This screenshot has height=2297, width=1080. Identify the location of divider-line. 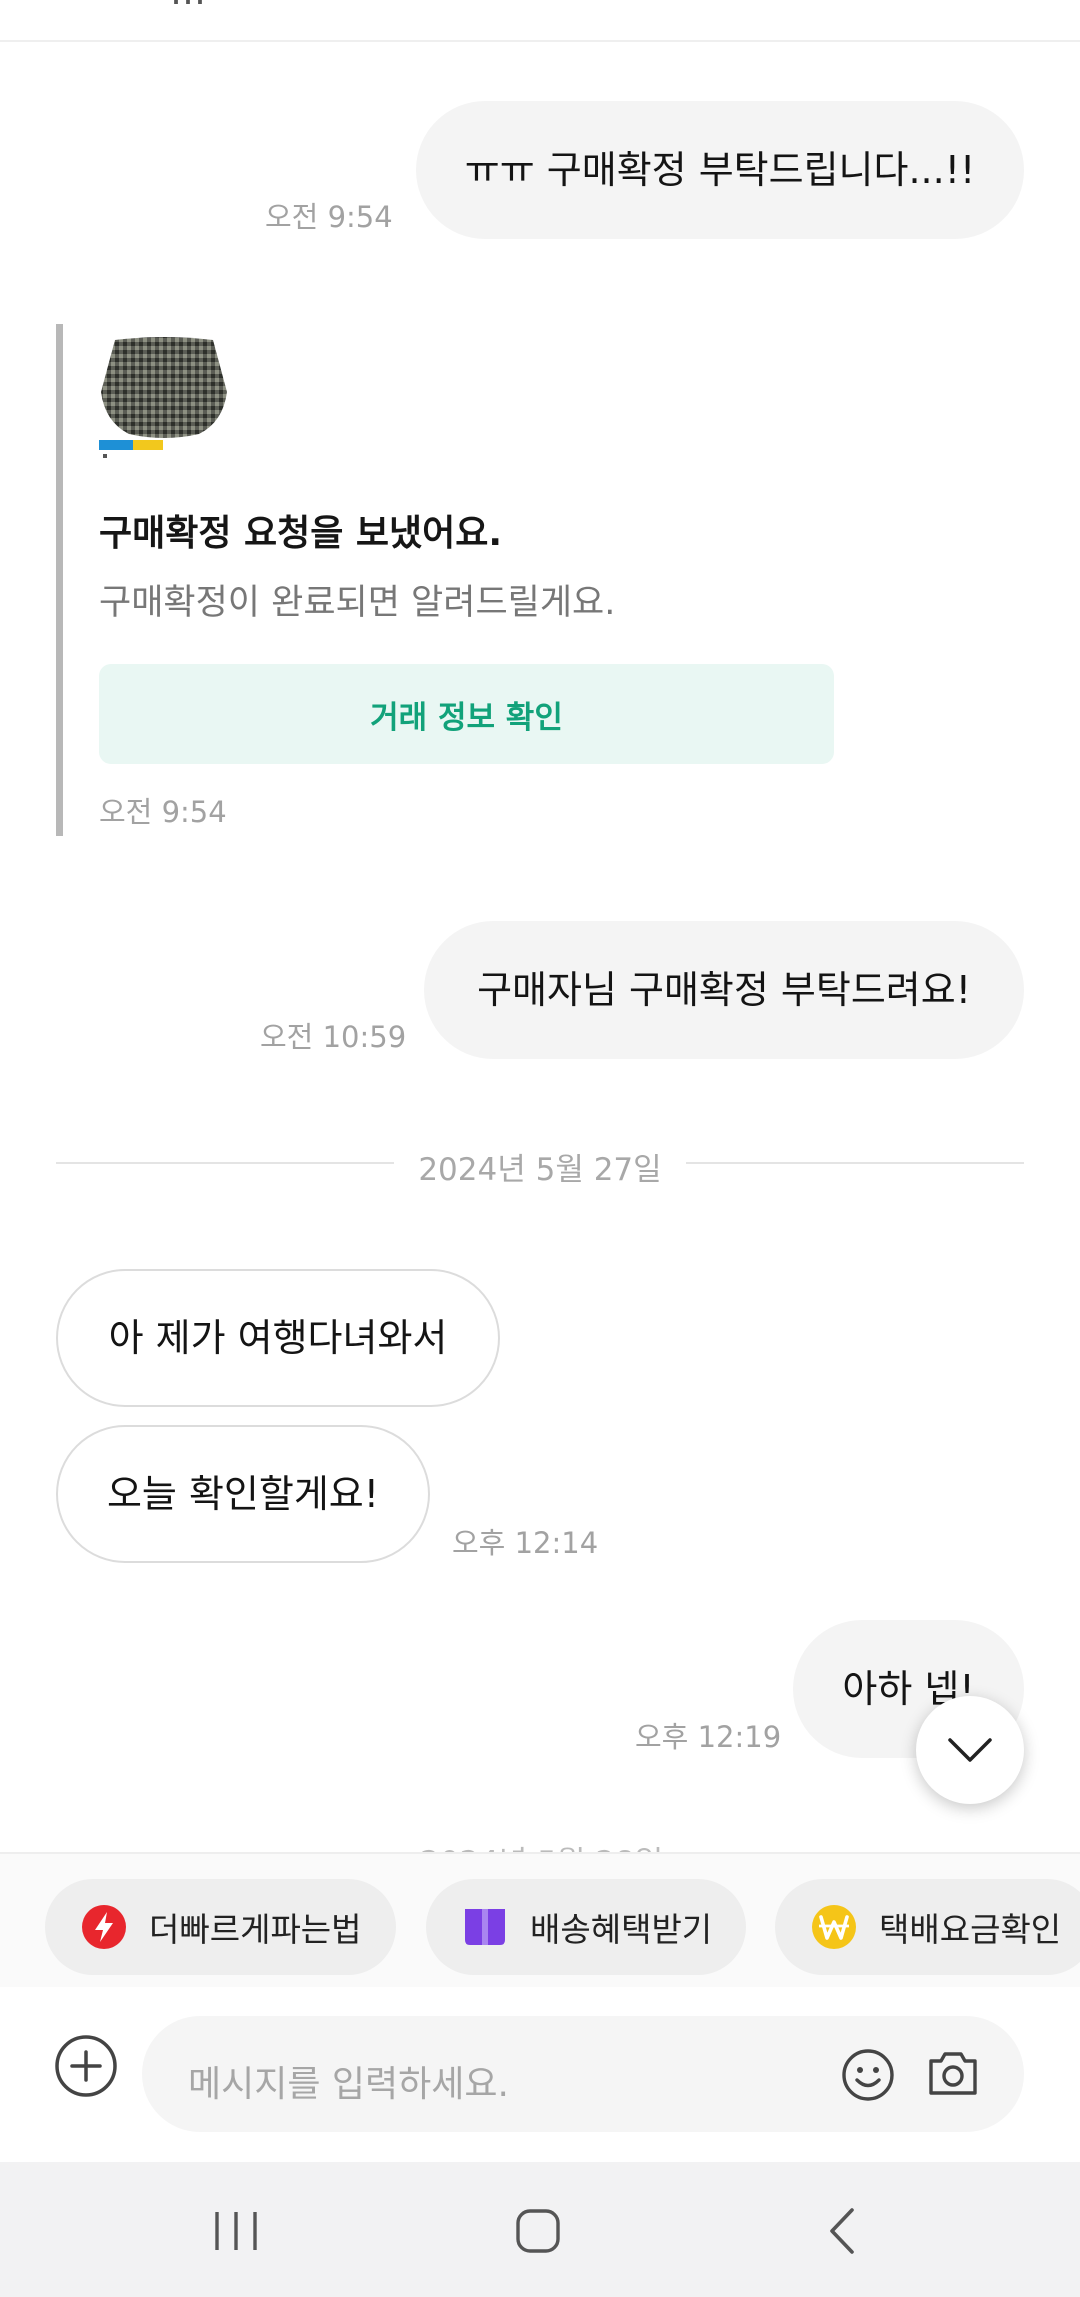
(855, 1163).